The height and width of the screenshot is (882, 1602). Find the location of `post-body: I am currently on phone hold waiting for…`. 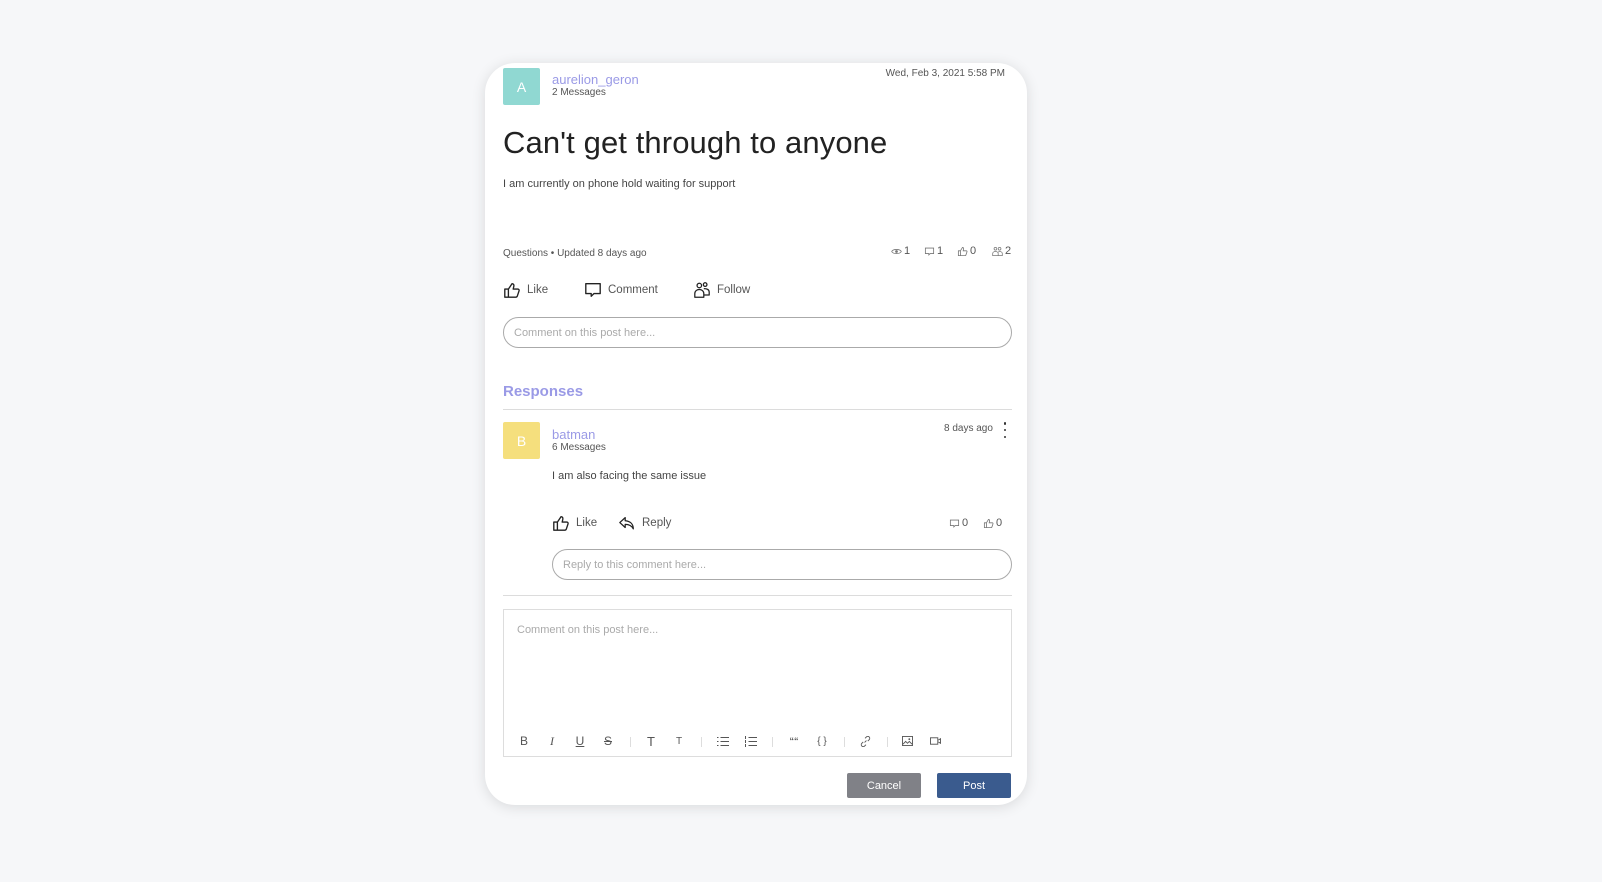

post-body: I am currently on phone hold waiting for… is located at coordinates (619, 184).